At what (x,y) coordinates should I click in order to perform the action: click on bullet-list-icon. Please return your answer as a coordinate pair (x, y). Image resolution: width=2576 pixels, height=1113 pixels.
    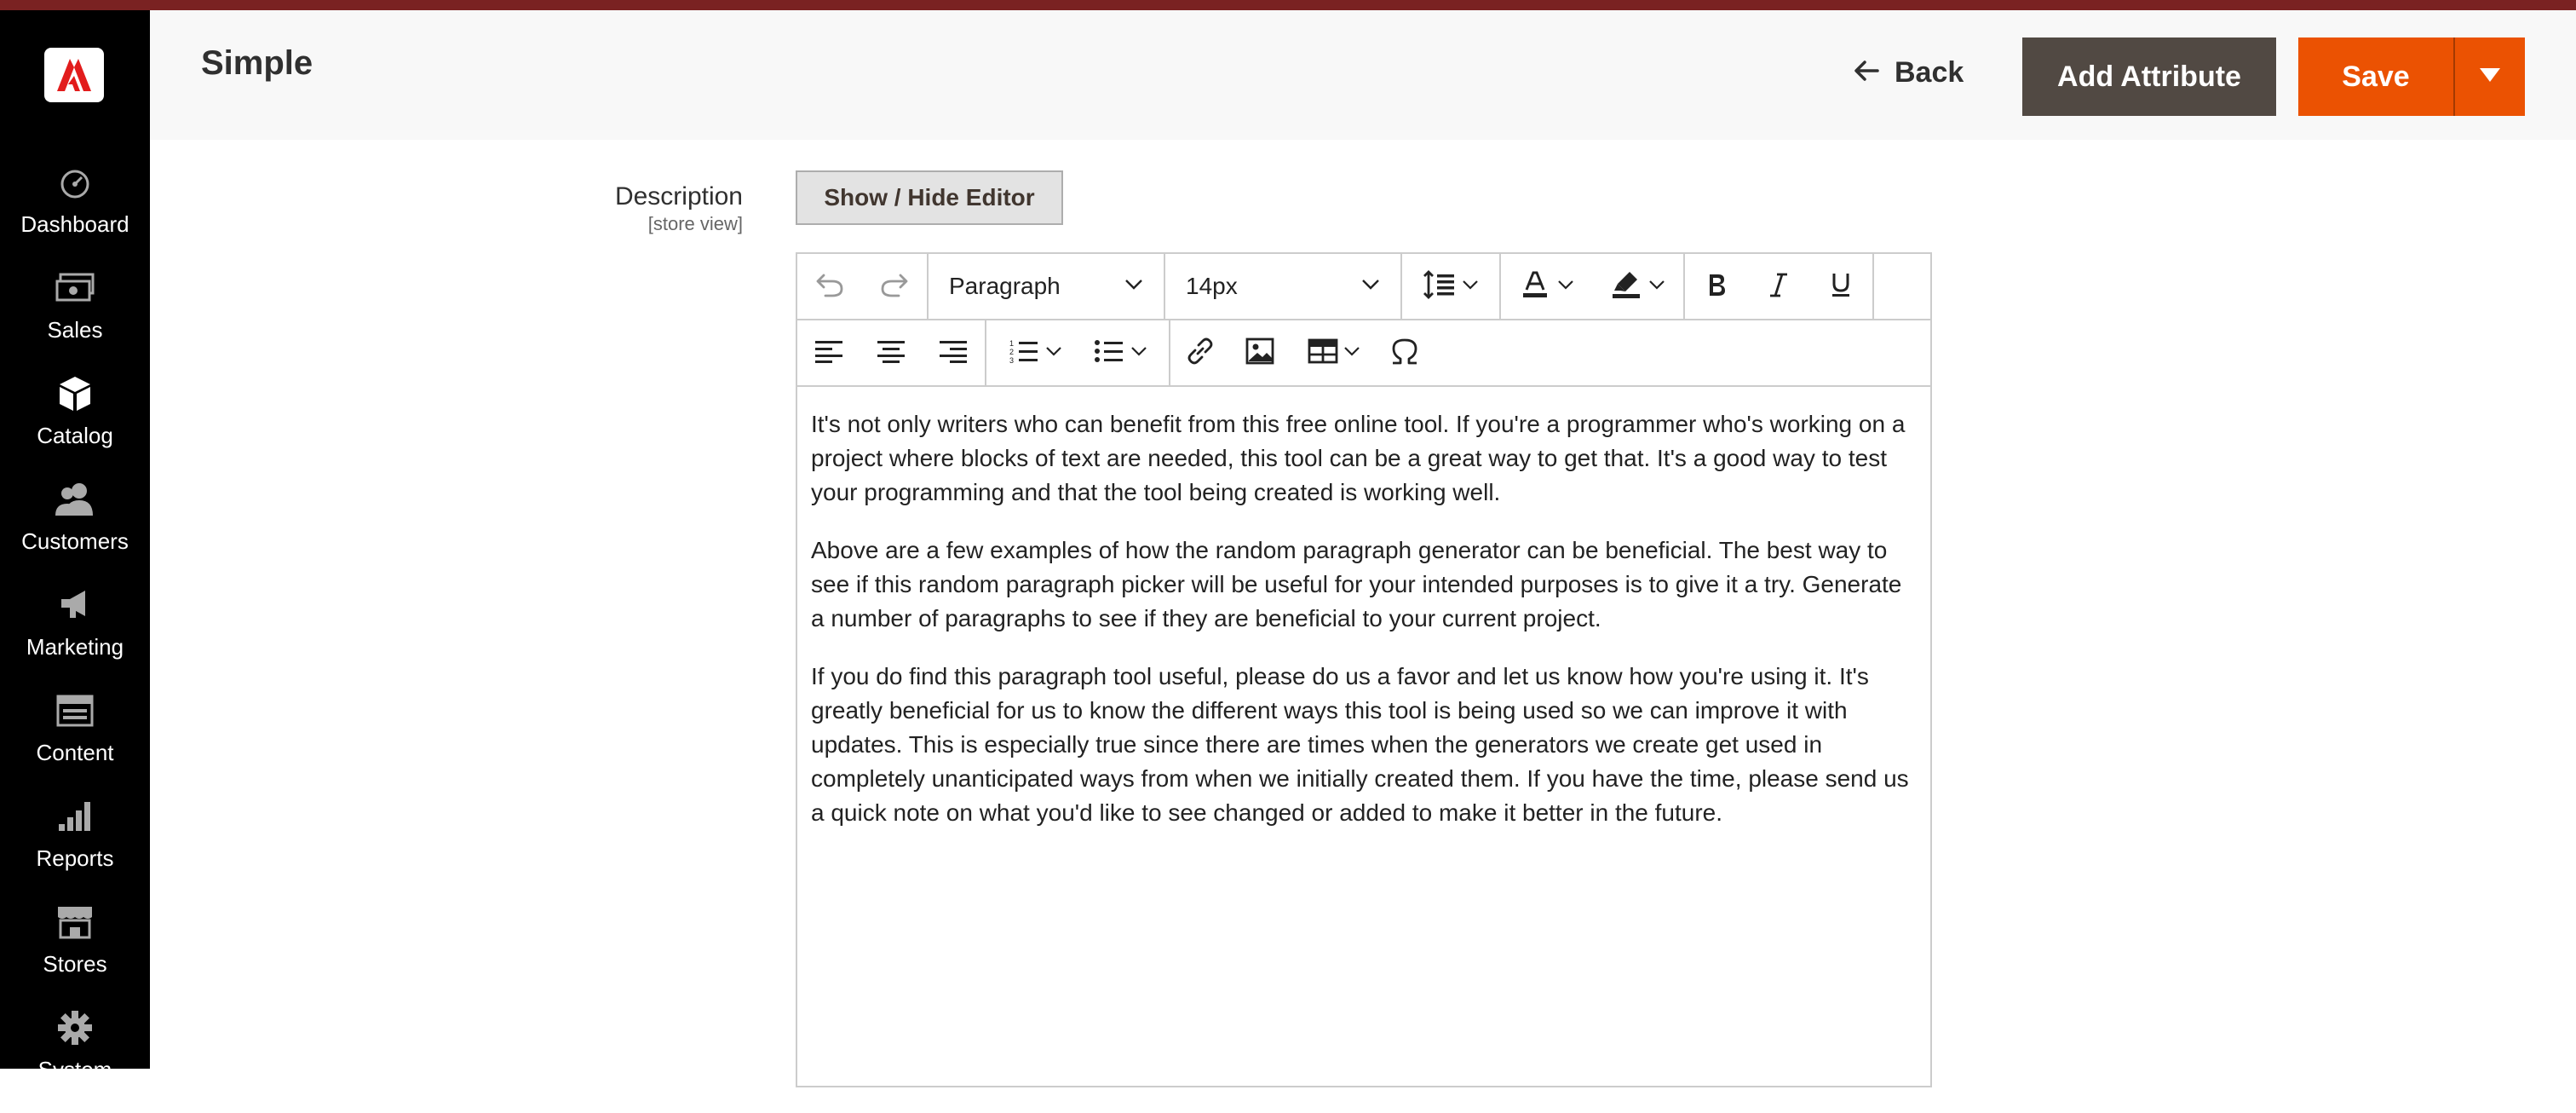
    Looking at the image, I should click on (1109, 353).